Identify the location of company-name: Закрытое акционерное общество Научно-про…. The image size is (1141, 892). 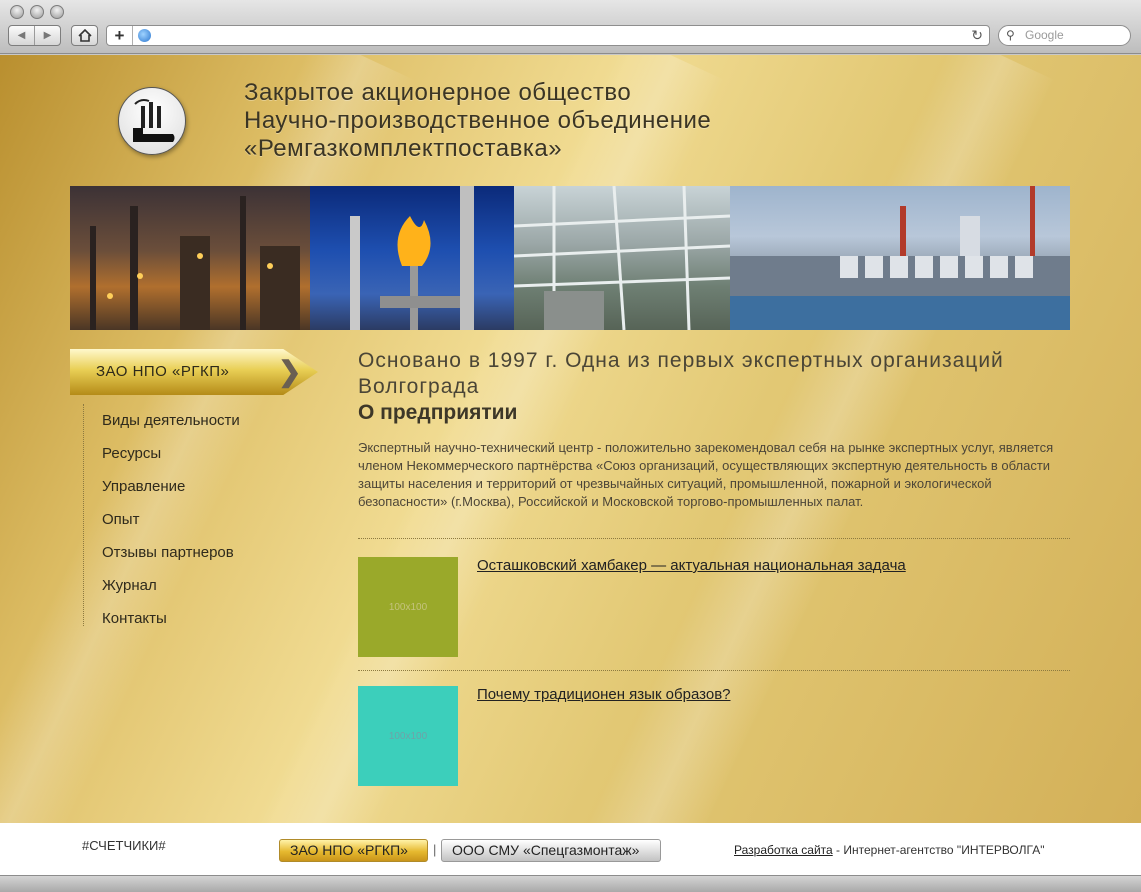
(477, 121).